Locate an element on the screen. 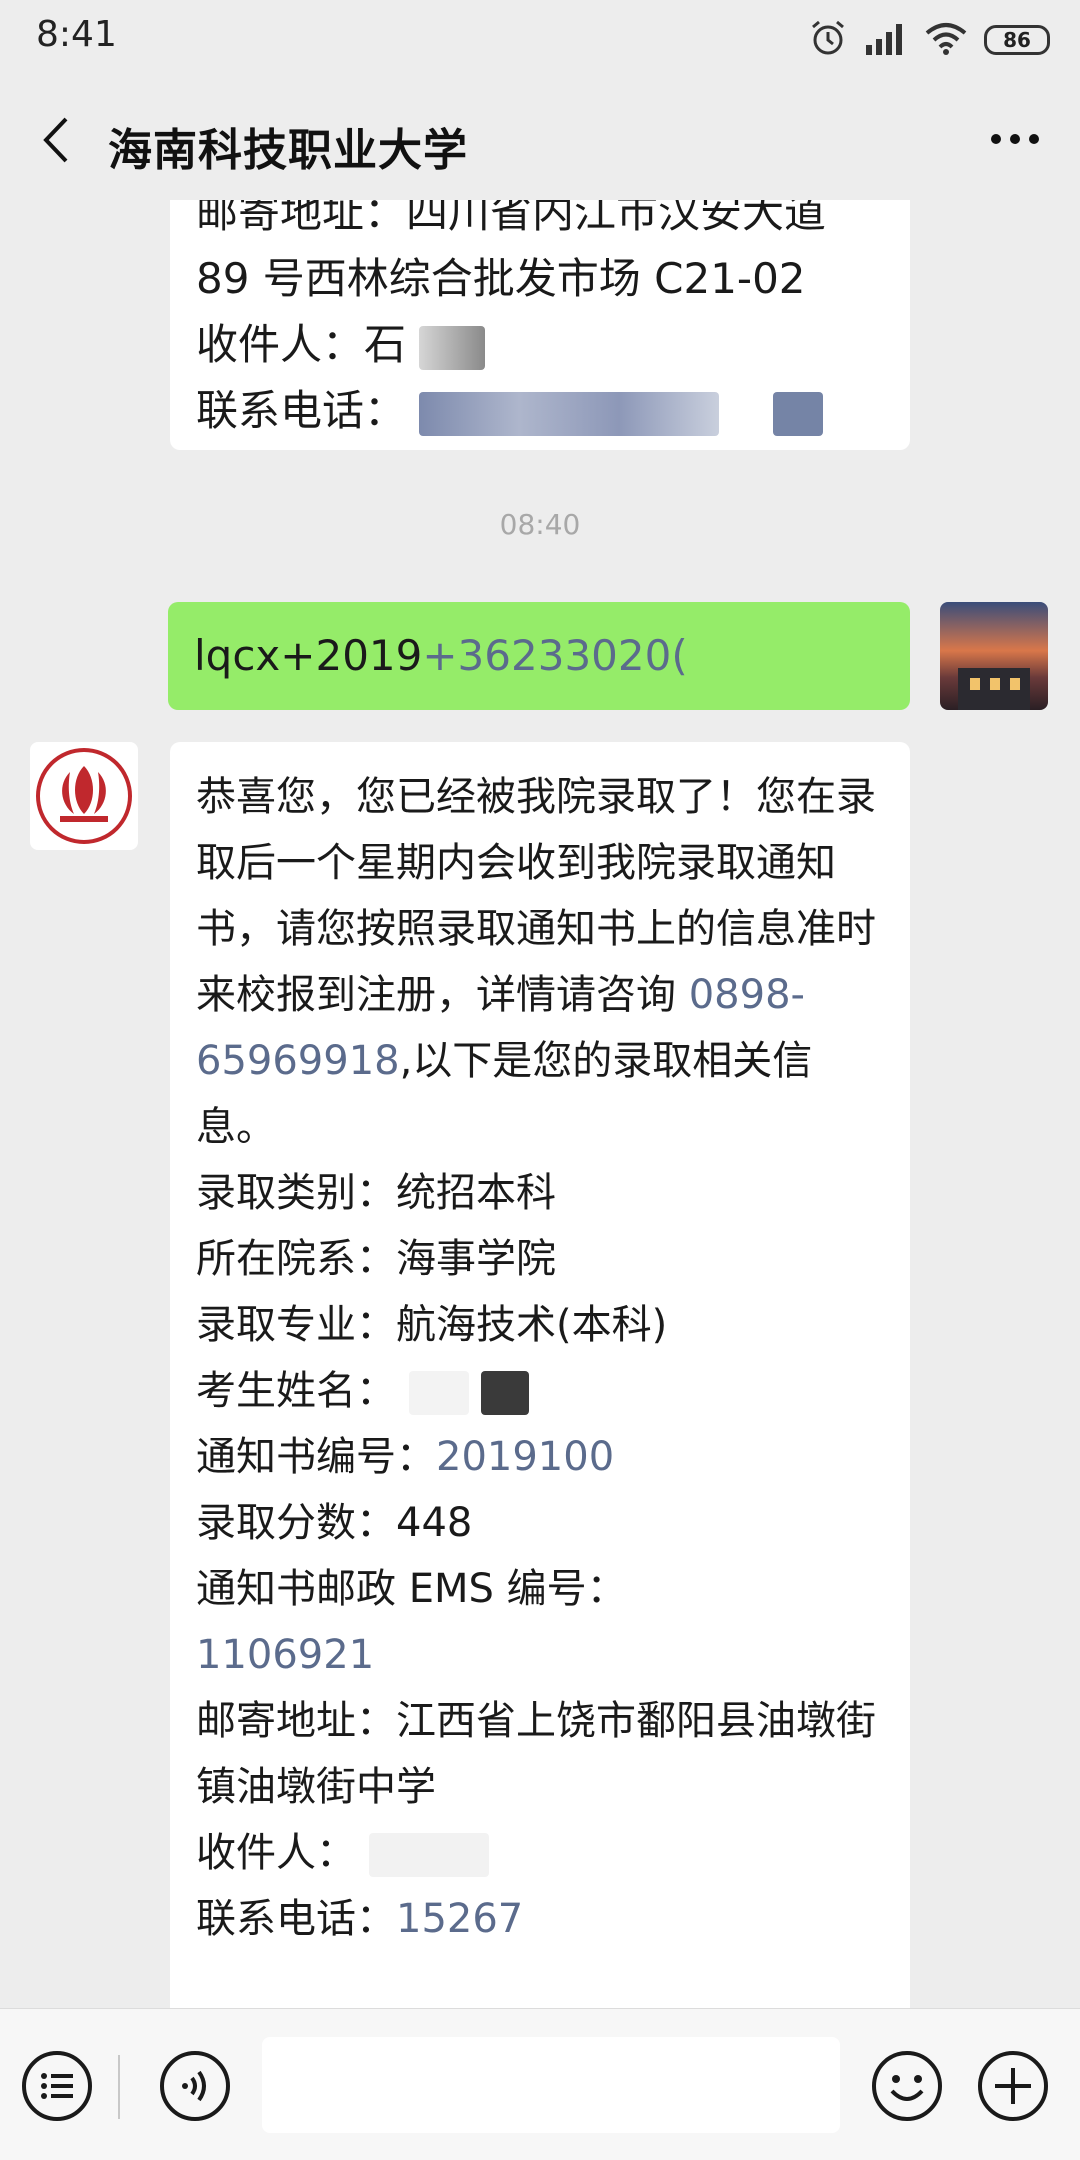 This screenshot has height=2160, width=1080. alarm-icon is located at coordinates (828, 40).